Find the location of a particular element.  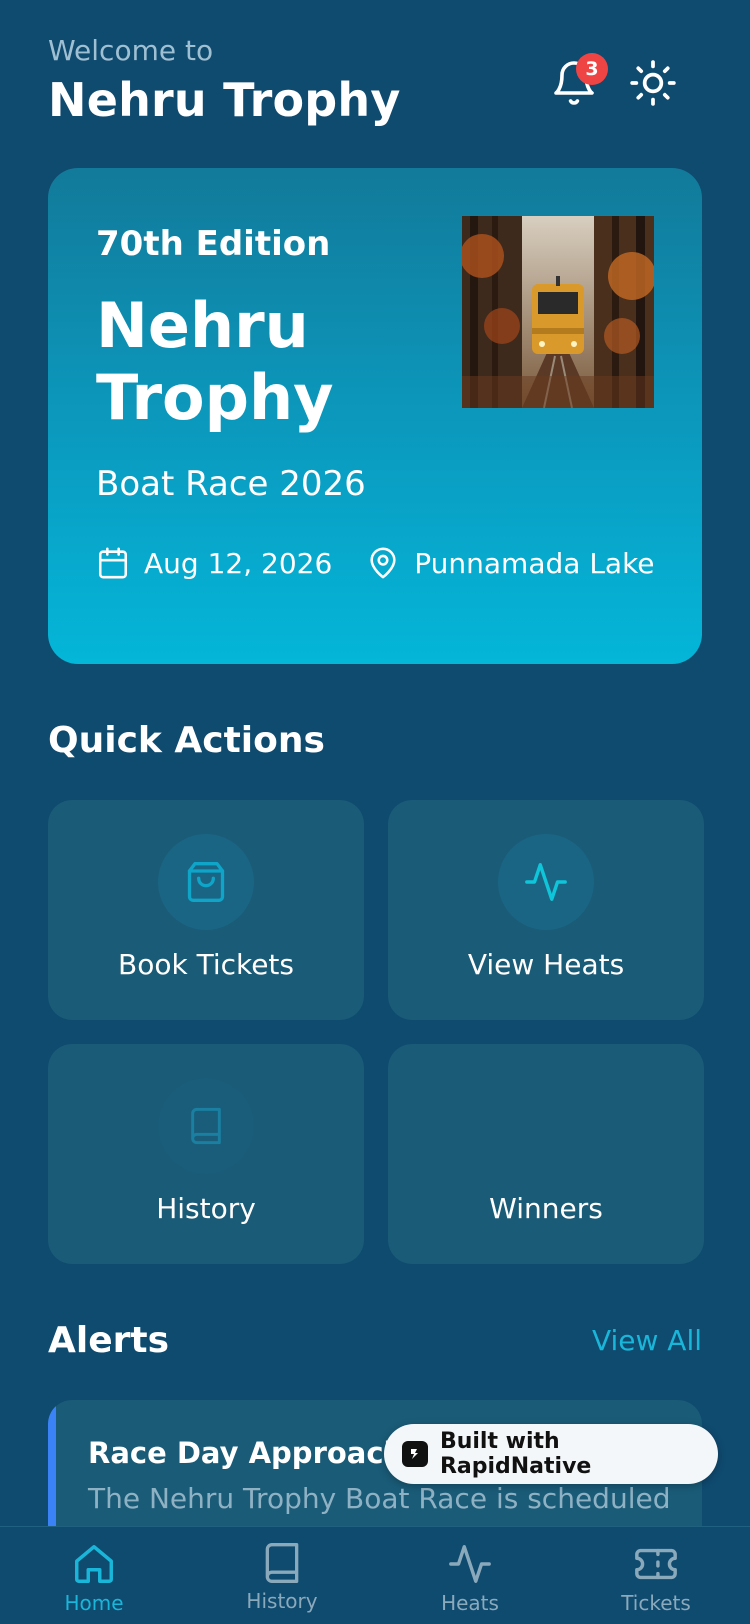

tab-heats: Heats is located at coordinates (470, 1578).